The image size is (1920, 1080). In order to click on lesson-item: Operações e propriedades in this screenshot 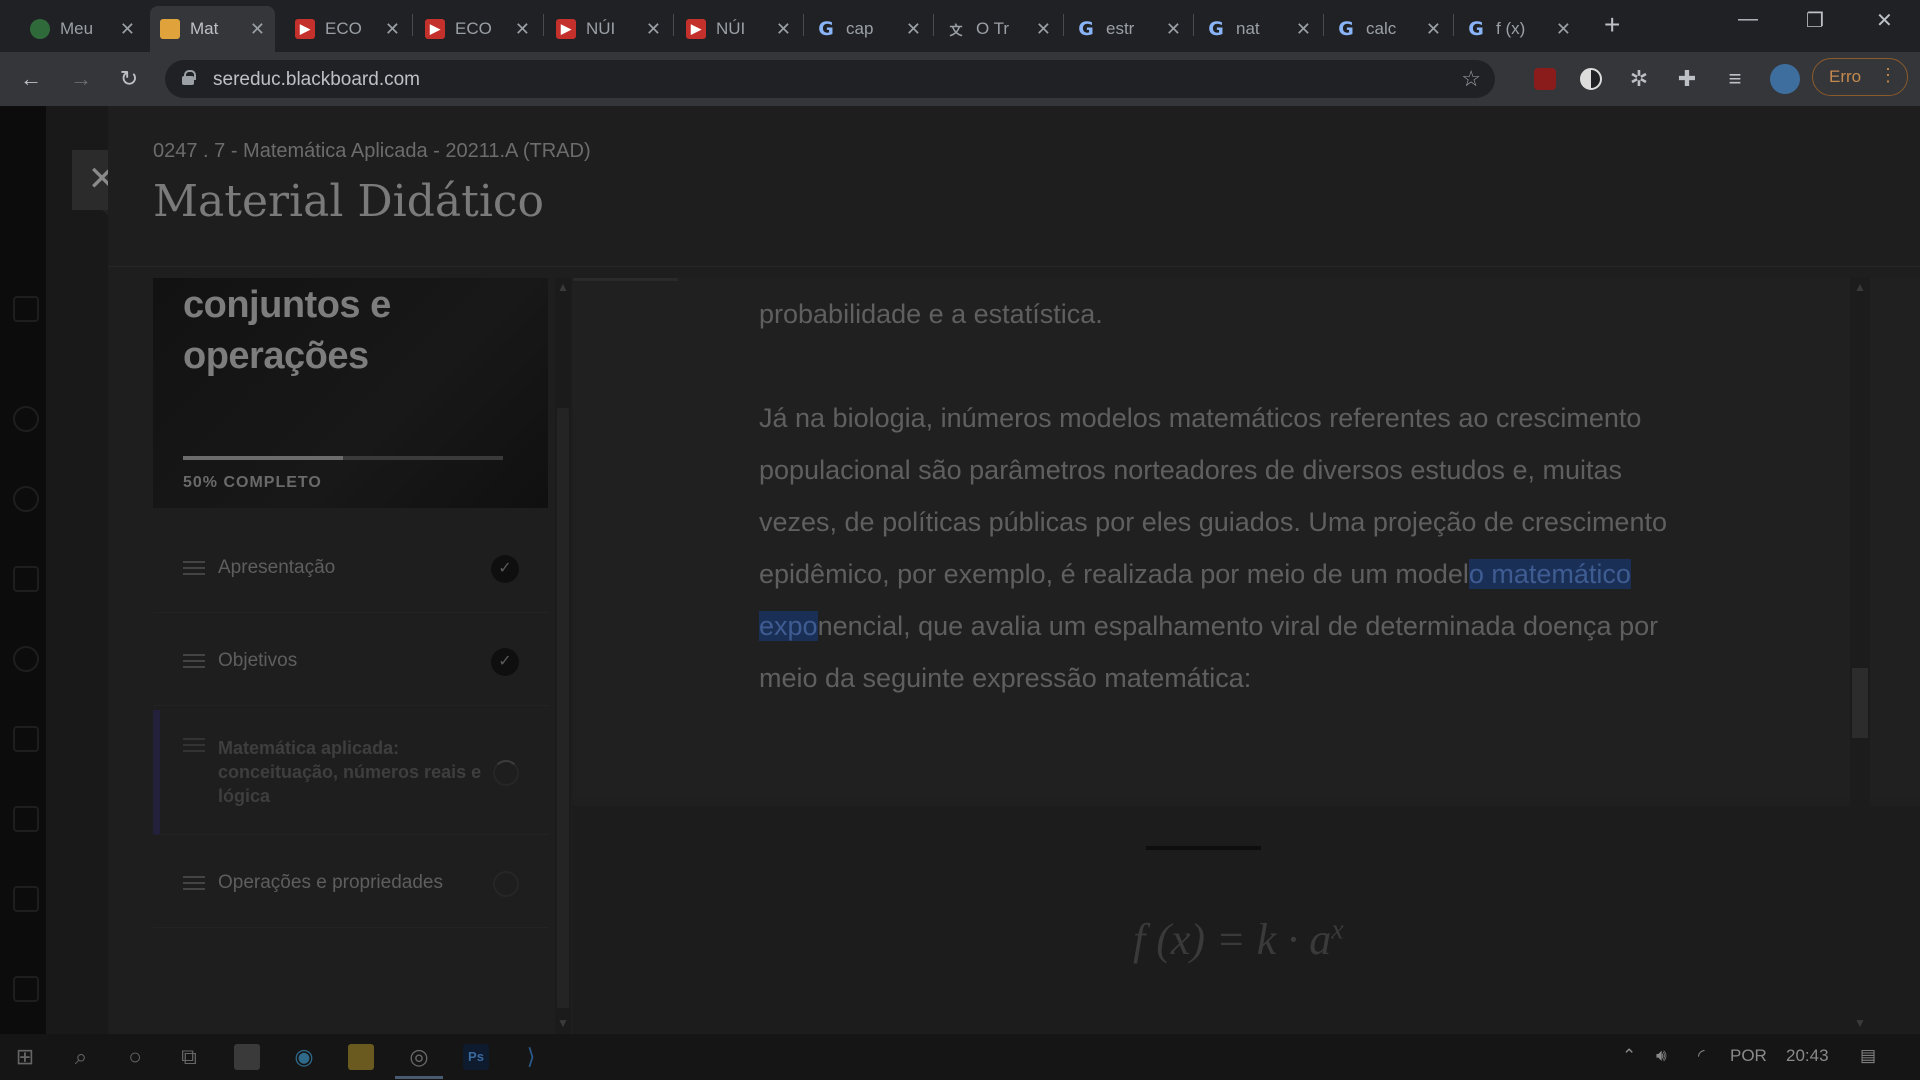, I will do `click(350, 883)`.